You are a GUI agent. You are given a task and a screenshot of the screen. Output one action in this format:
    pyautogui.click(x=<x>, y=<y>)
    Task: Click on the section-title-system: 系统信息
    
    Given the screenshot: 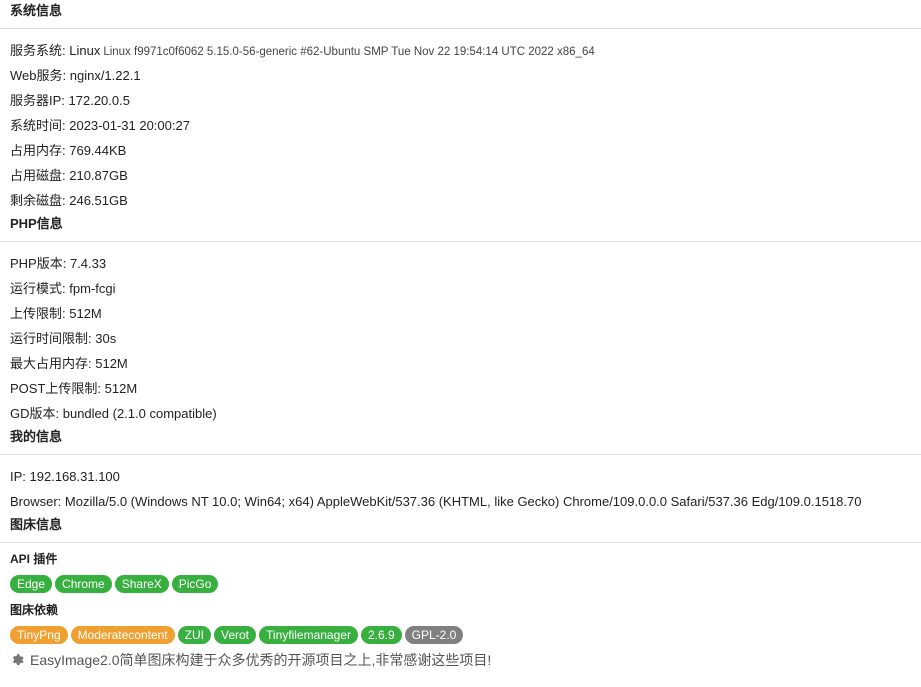 What is the action you would take?
    pyautogui.click(x=36, y=10)
    